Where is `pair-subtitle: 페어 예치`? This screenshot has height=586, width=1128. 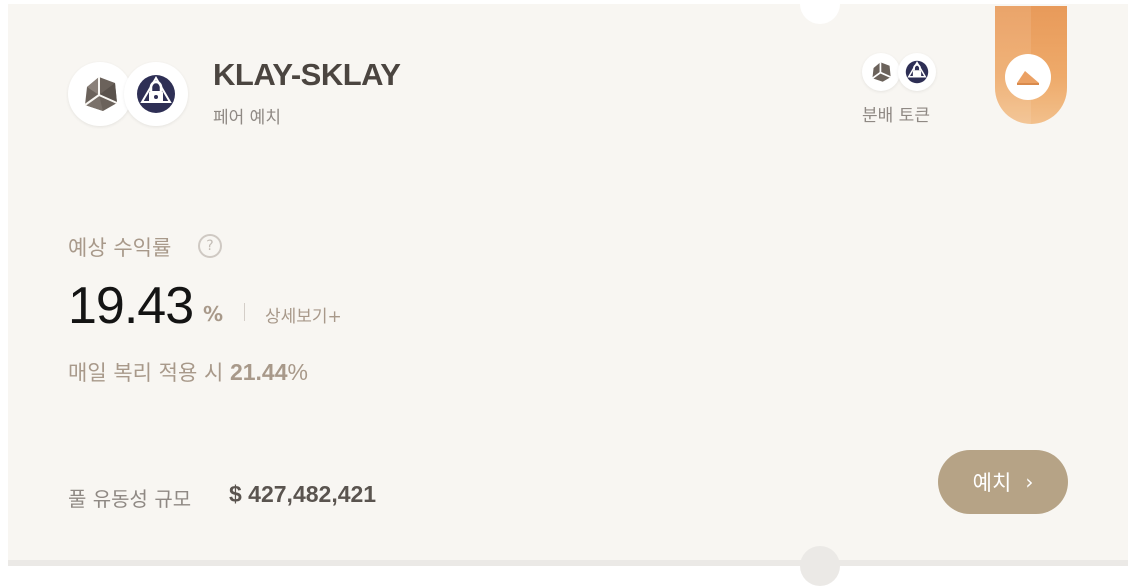
pair-subtitle: 페어 예치 is located at coordinates (247, 118).